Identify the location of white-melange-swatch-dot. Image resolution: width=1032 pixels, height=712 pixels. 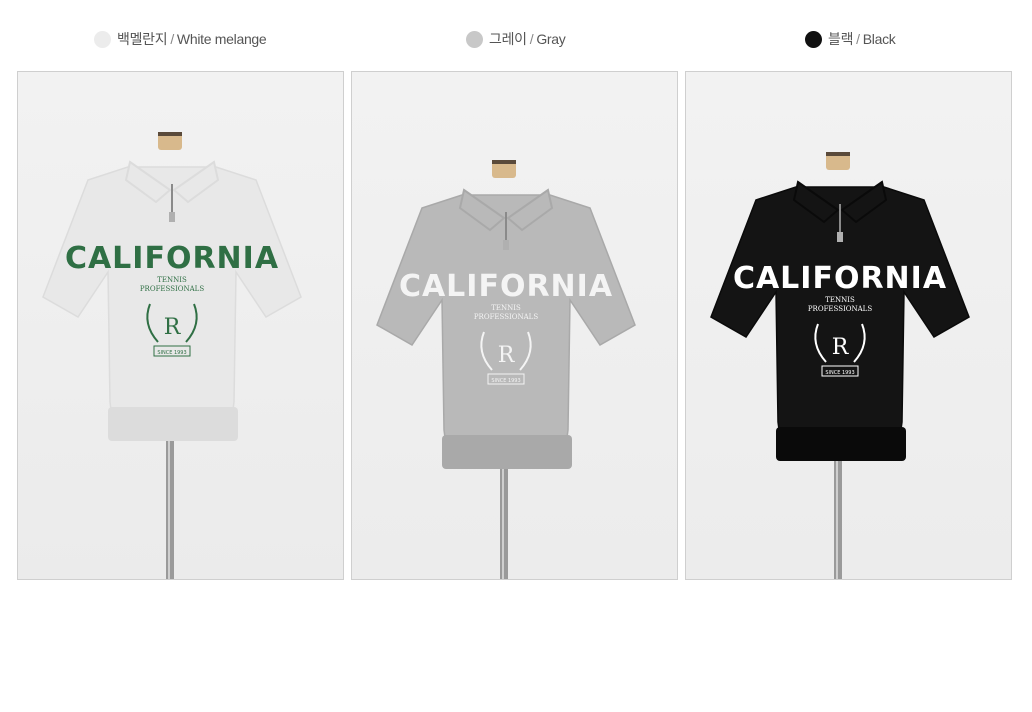
(102, 39).